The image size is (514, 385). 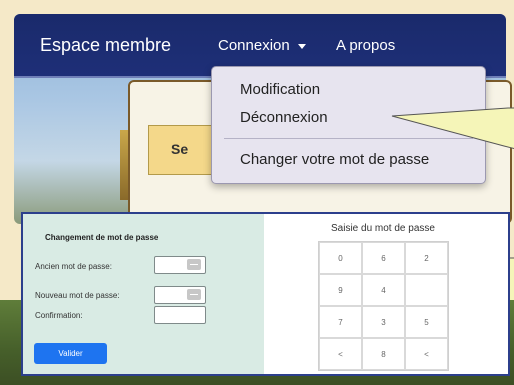 I want to click on keypad-key: 7, so click(x=340, y=322).